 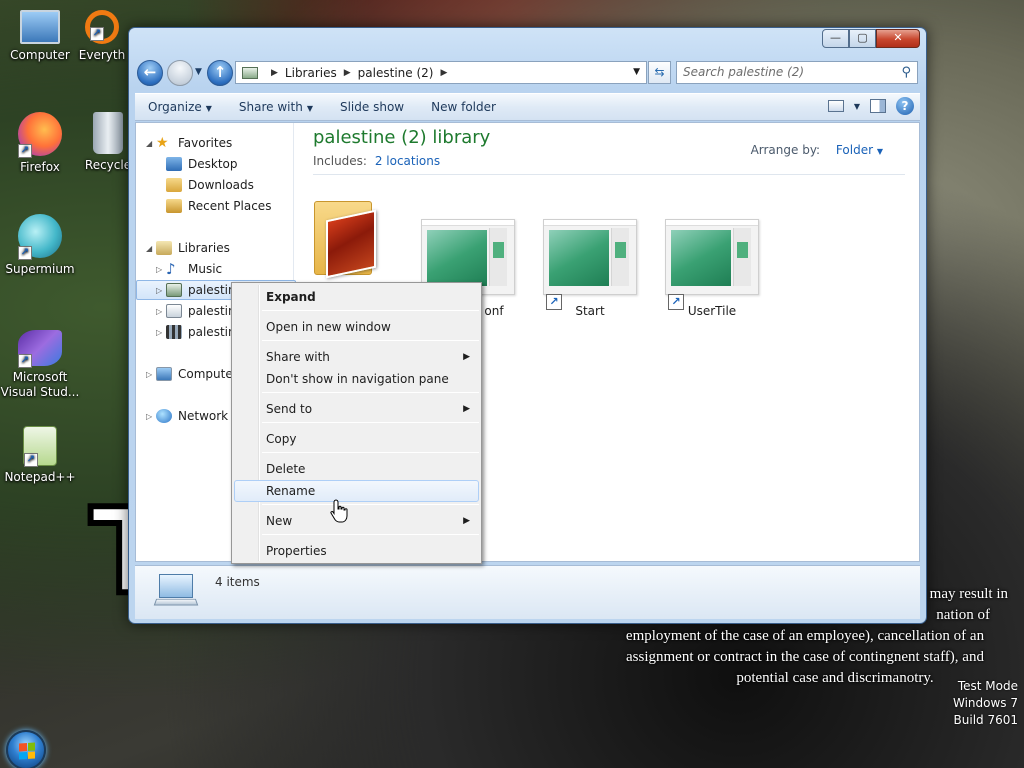 I want to click on up-button: ↑, so click(x=220, y=73).